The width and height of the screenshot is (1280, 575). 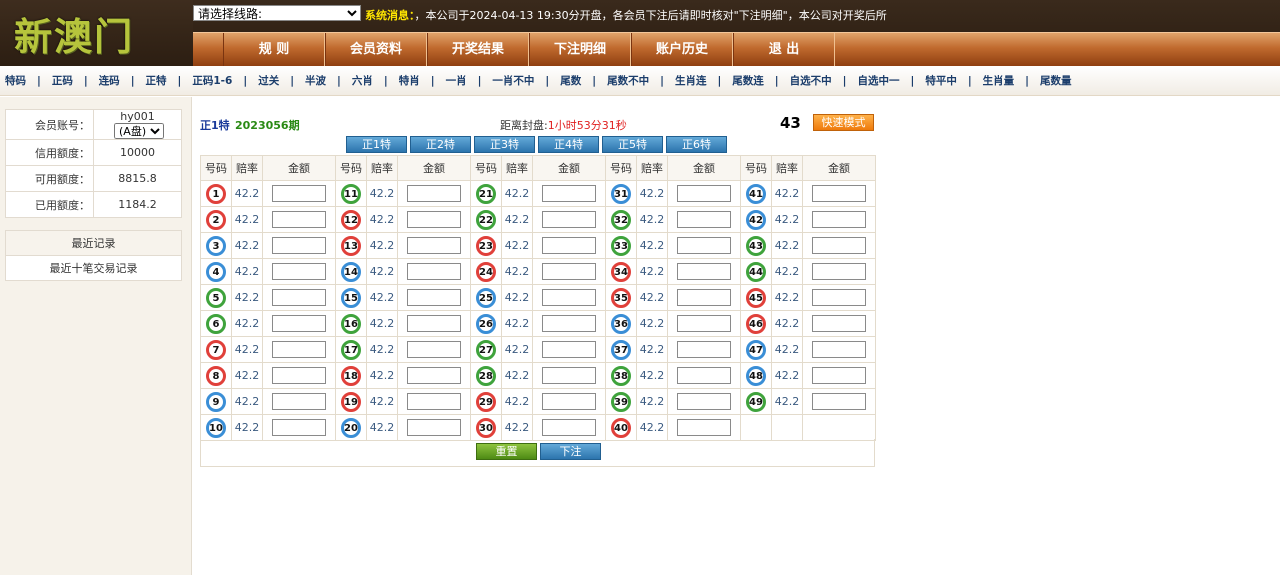 What do you see at coordinates (784, 49) in the screenshot?
I see `nav-item-6: 退 出` at bounding box center [784, 49].